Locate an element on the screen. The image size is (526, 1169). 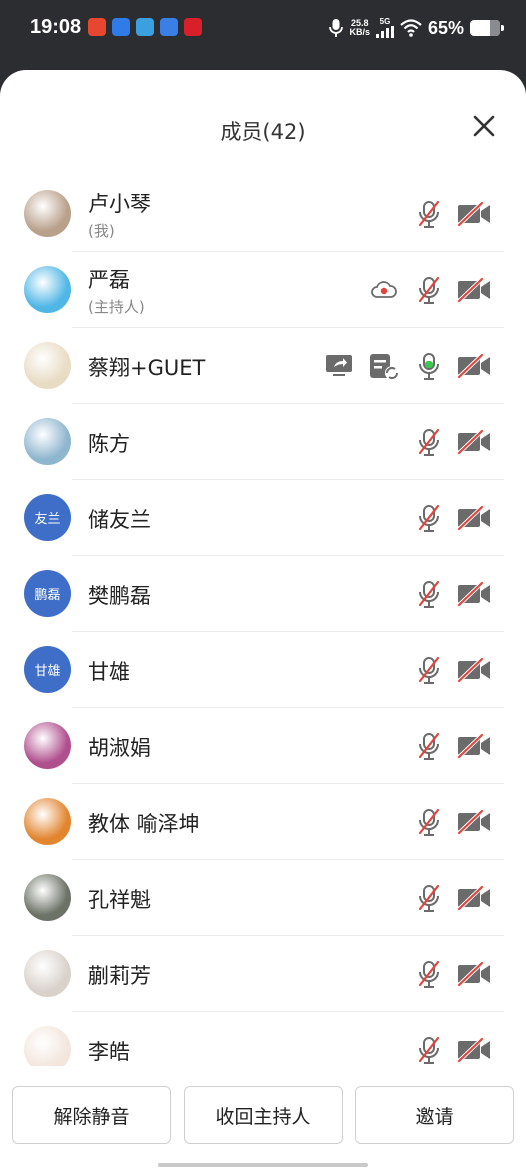
close-icon is located at coordinates (484, 126).